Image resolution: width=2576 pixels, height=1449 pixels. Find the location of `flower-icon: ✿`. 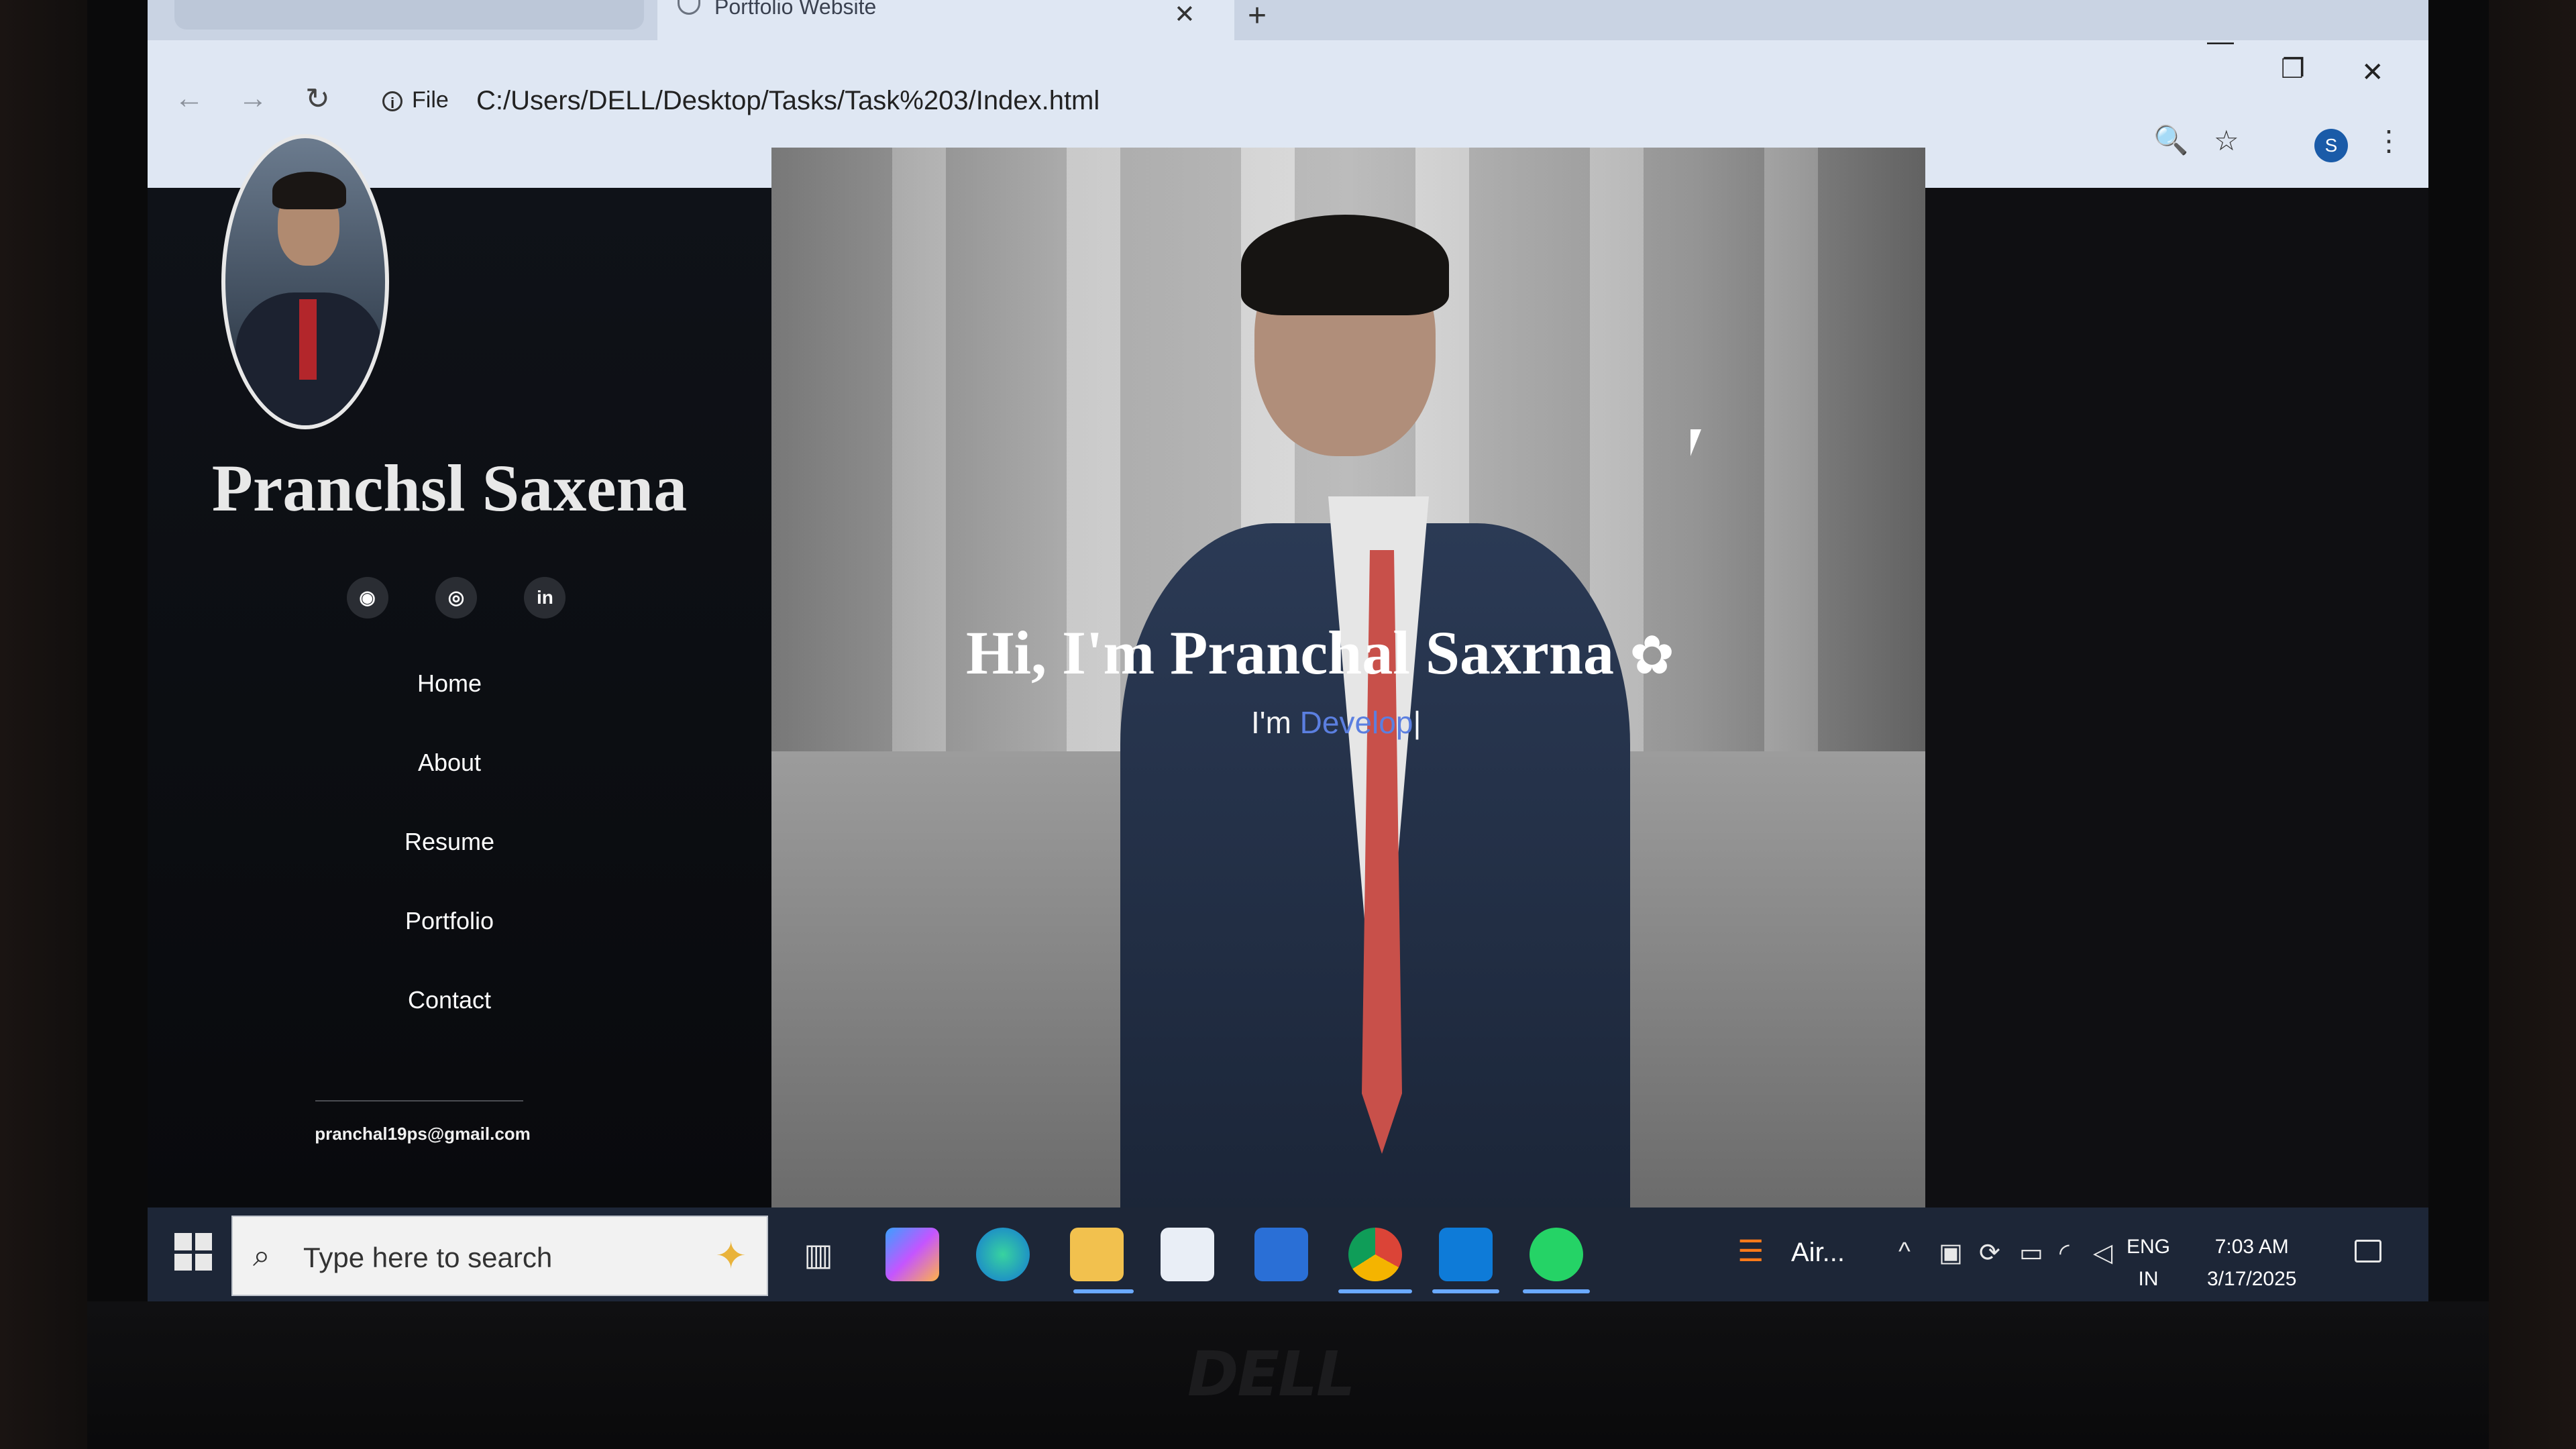

flower-icon: ✿ is located at coordinates (1652, 655).